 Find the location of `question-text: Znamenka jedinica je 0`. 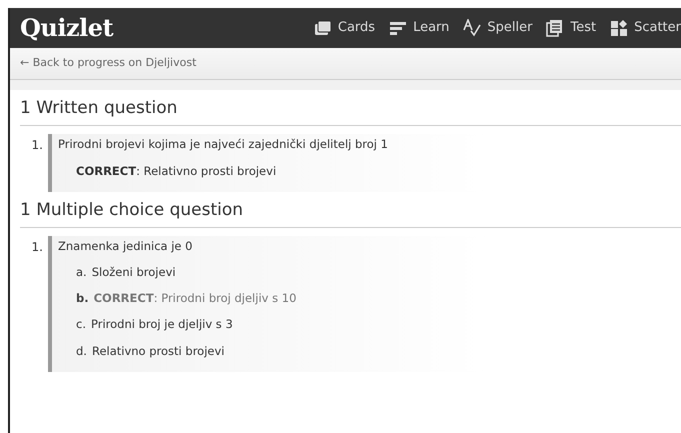

question-text: Znamenka jedinica je 0 is located at coordinates (126, 246).